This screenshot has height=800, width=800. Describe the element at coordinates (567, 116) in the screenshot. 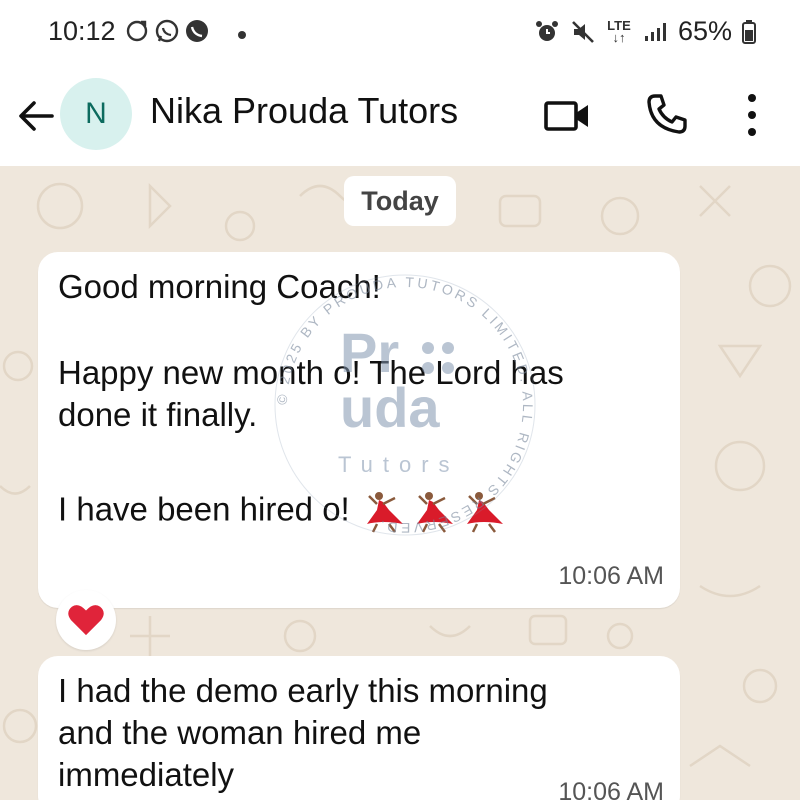

I see `video-call-icon` at that location.